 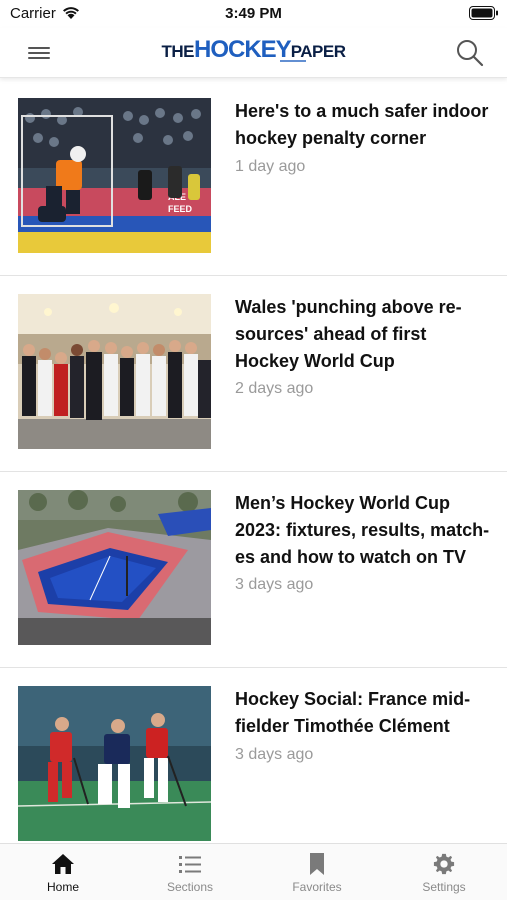 What do you see at coordinates (270, 166) in the screenshot?
I see `article-time: 1 day ago` at bounding box center [270, 166].